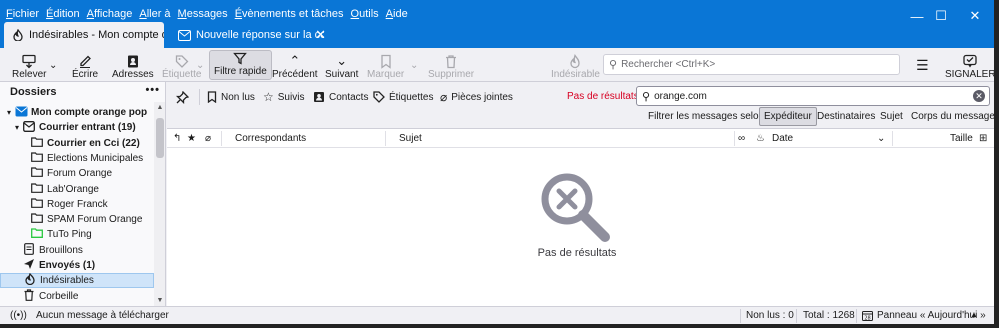 The image size is (999, 328). I want to click on filter-expediteur-button: Expéditeur, so click(788, 116).